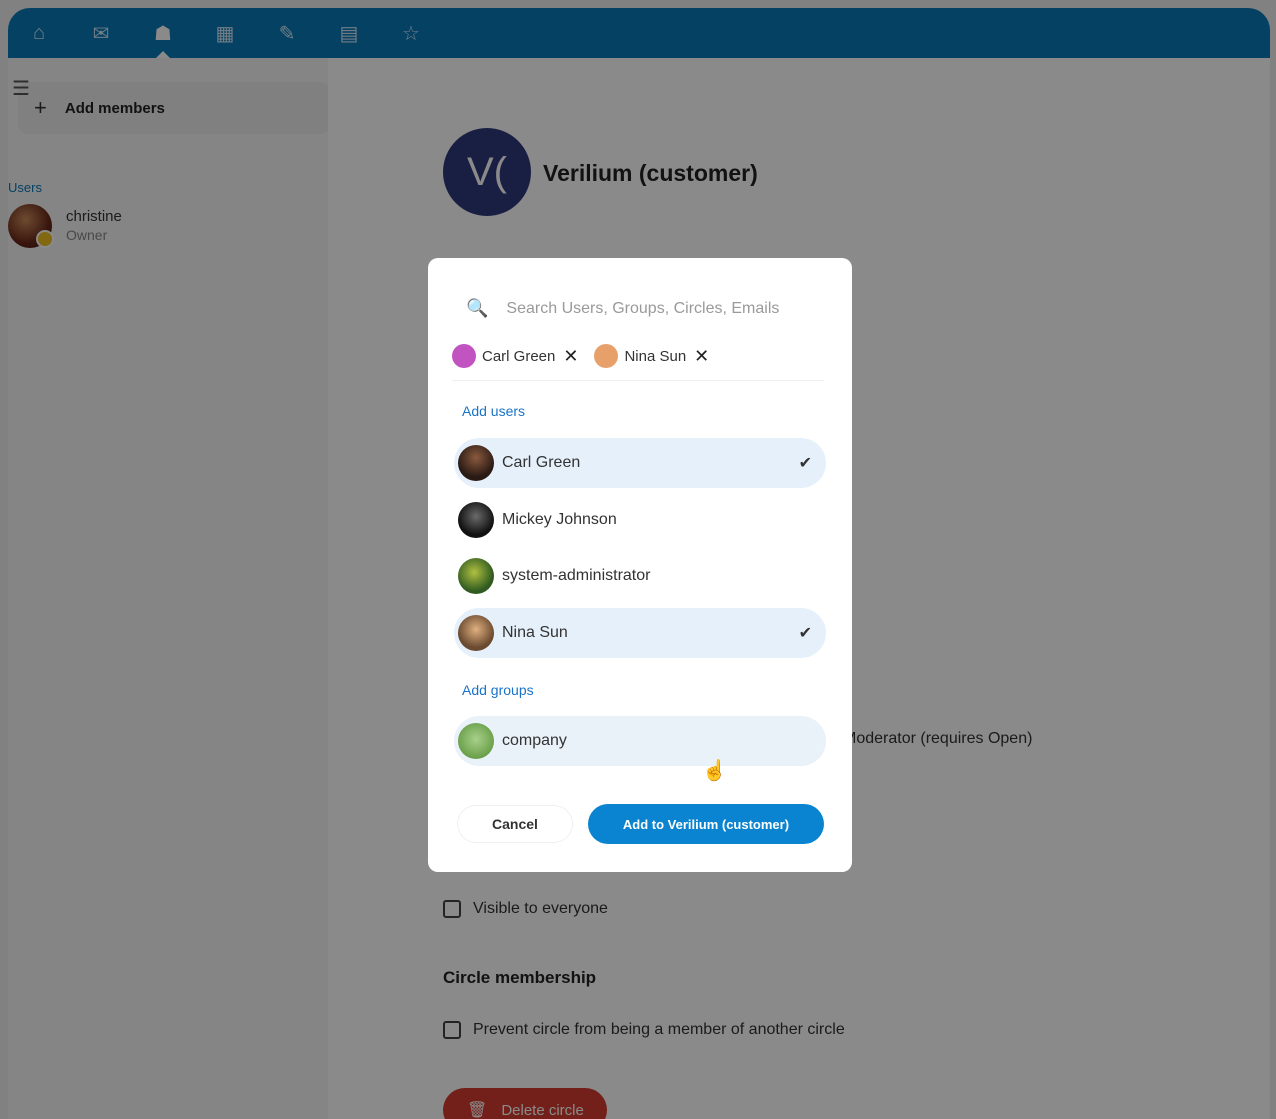 The width and height of the screenshot is (1276, 1119). I want to click on add-groups-label: Add groups, so click(498, 690).